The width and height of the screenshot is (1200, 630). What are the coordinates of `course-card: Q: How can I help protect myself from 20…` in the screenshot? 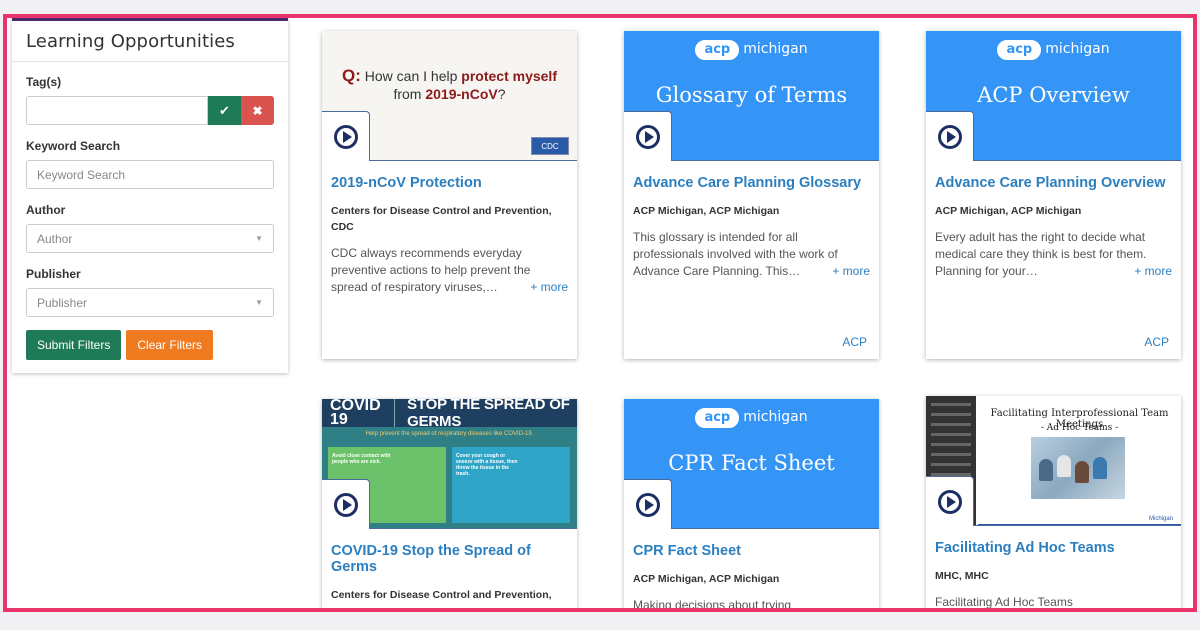 It's located at (449, 195).